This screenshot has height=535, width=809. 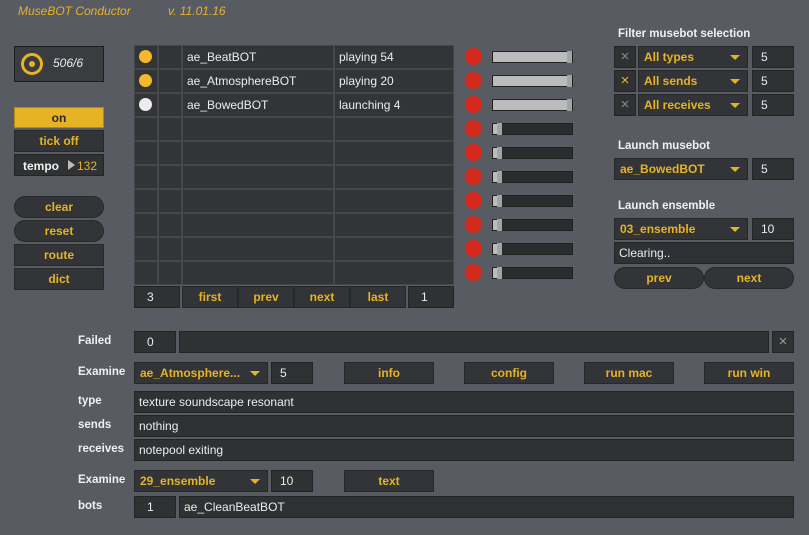 I want to click on next-button: next, so click(x=322, y=297).